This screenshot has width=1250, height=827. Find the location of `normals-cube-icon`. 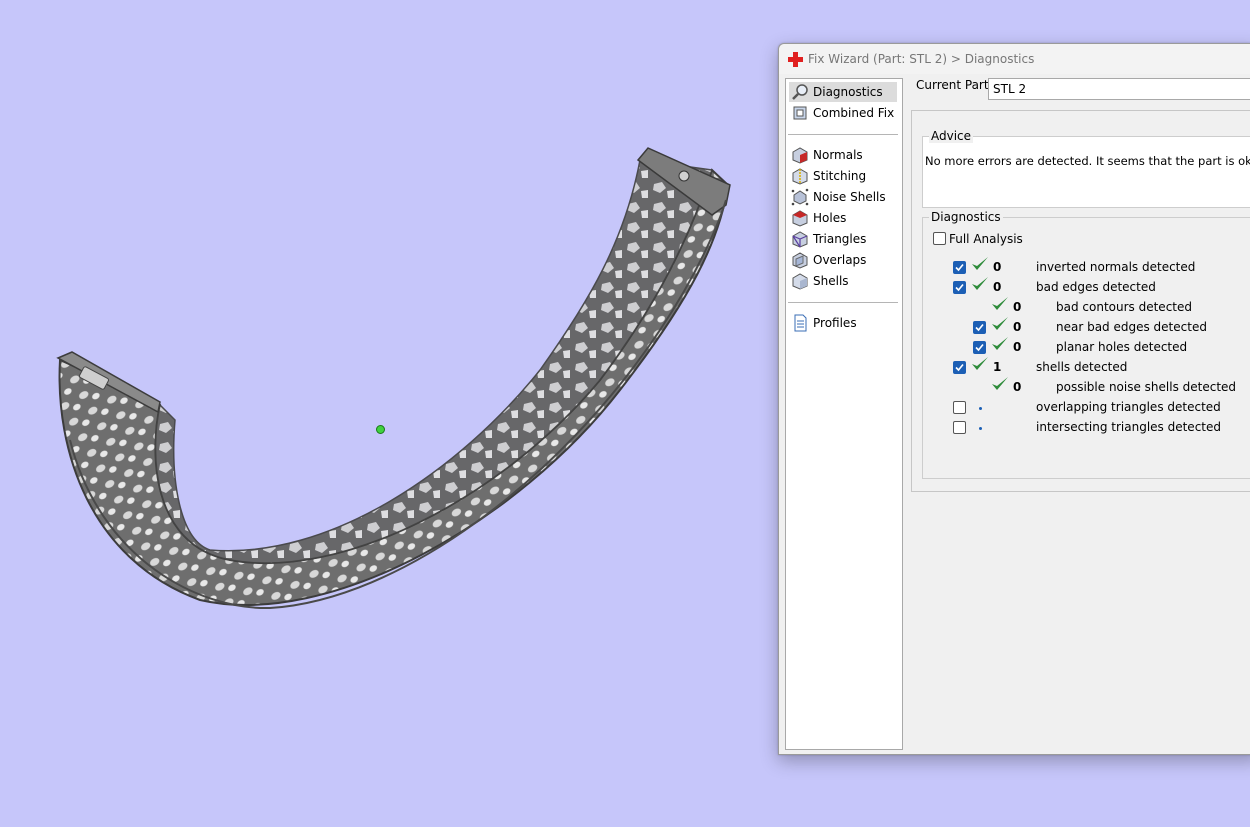

normals-cube-icon is located at coordinates (800, 155).